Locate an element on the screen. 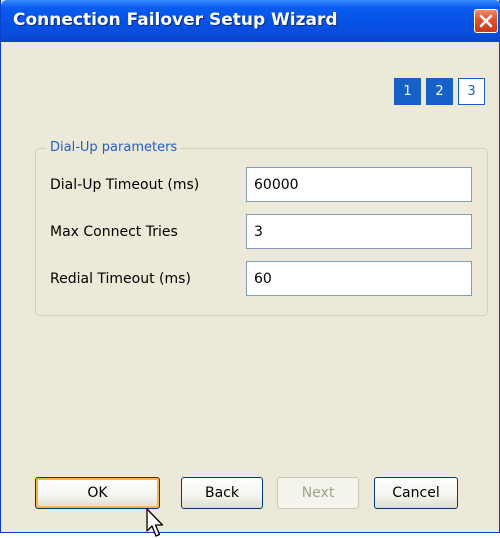 The width and height of the screenshot is (500, 538). step-3: 3 is located at coordinates (471, 91).